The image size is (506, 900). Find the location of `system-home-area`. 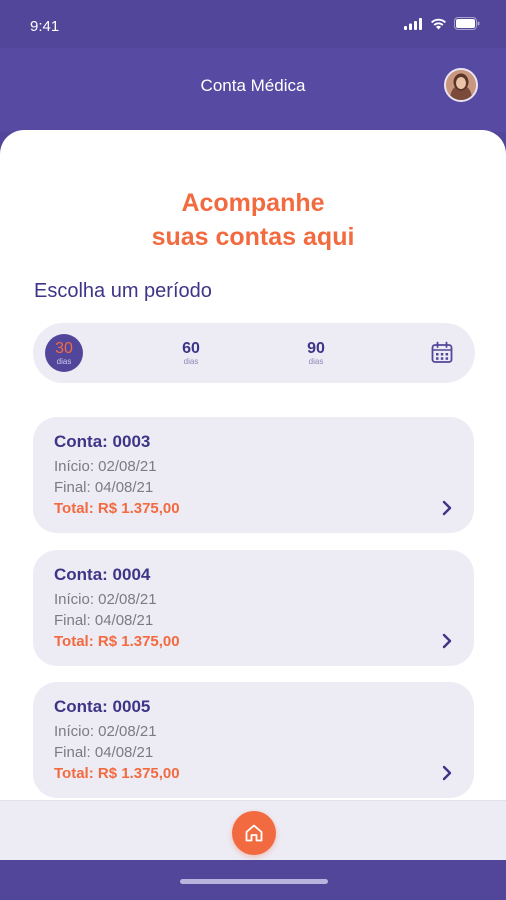

system-home-area is located at coordinates (253, 880).